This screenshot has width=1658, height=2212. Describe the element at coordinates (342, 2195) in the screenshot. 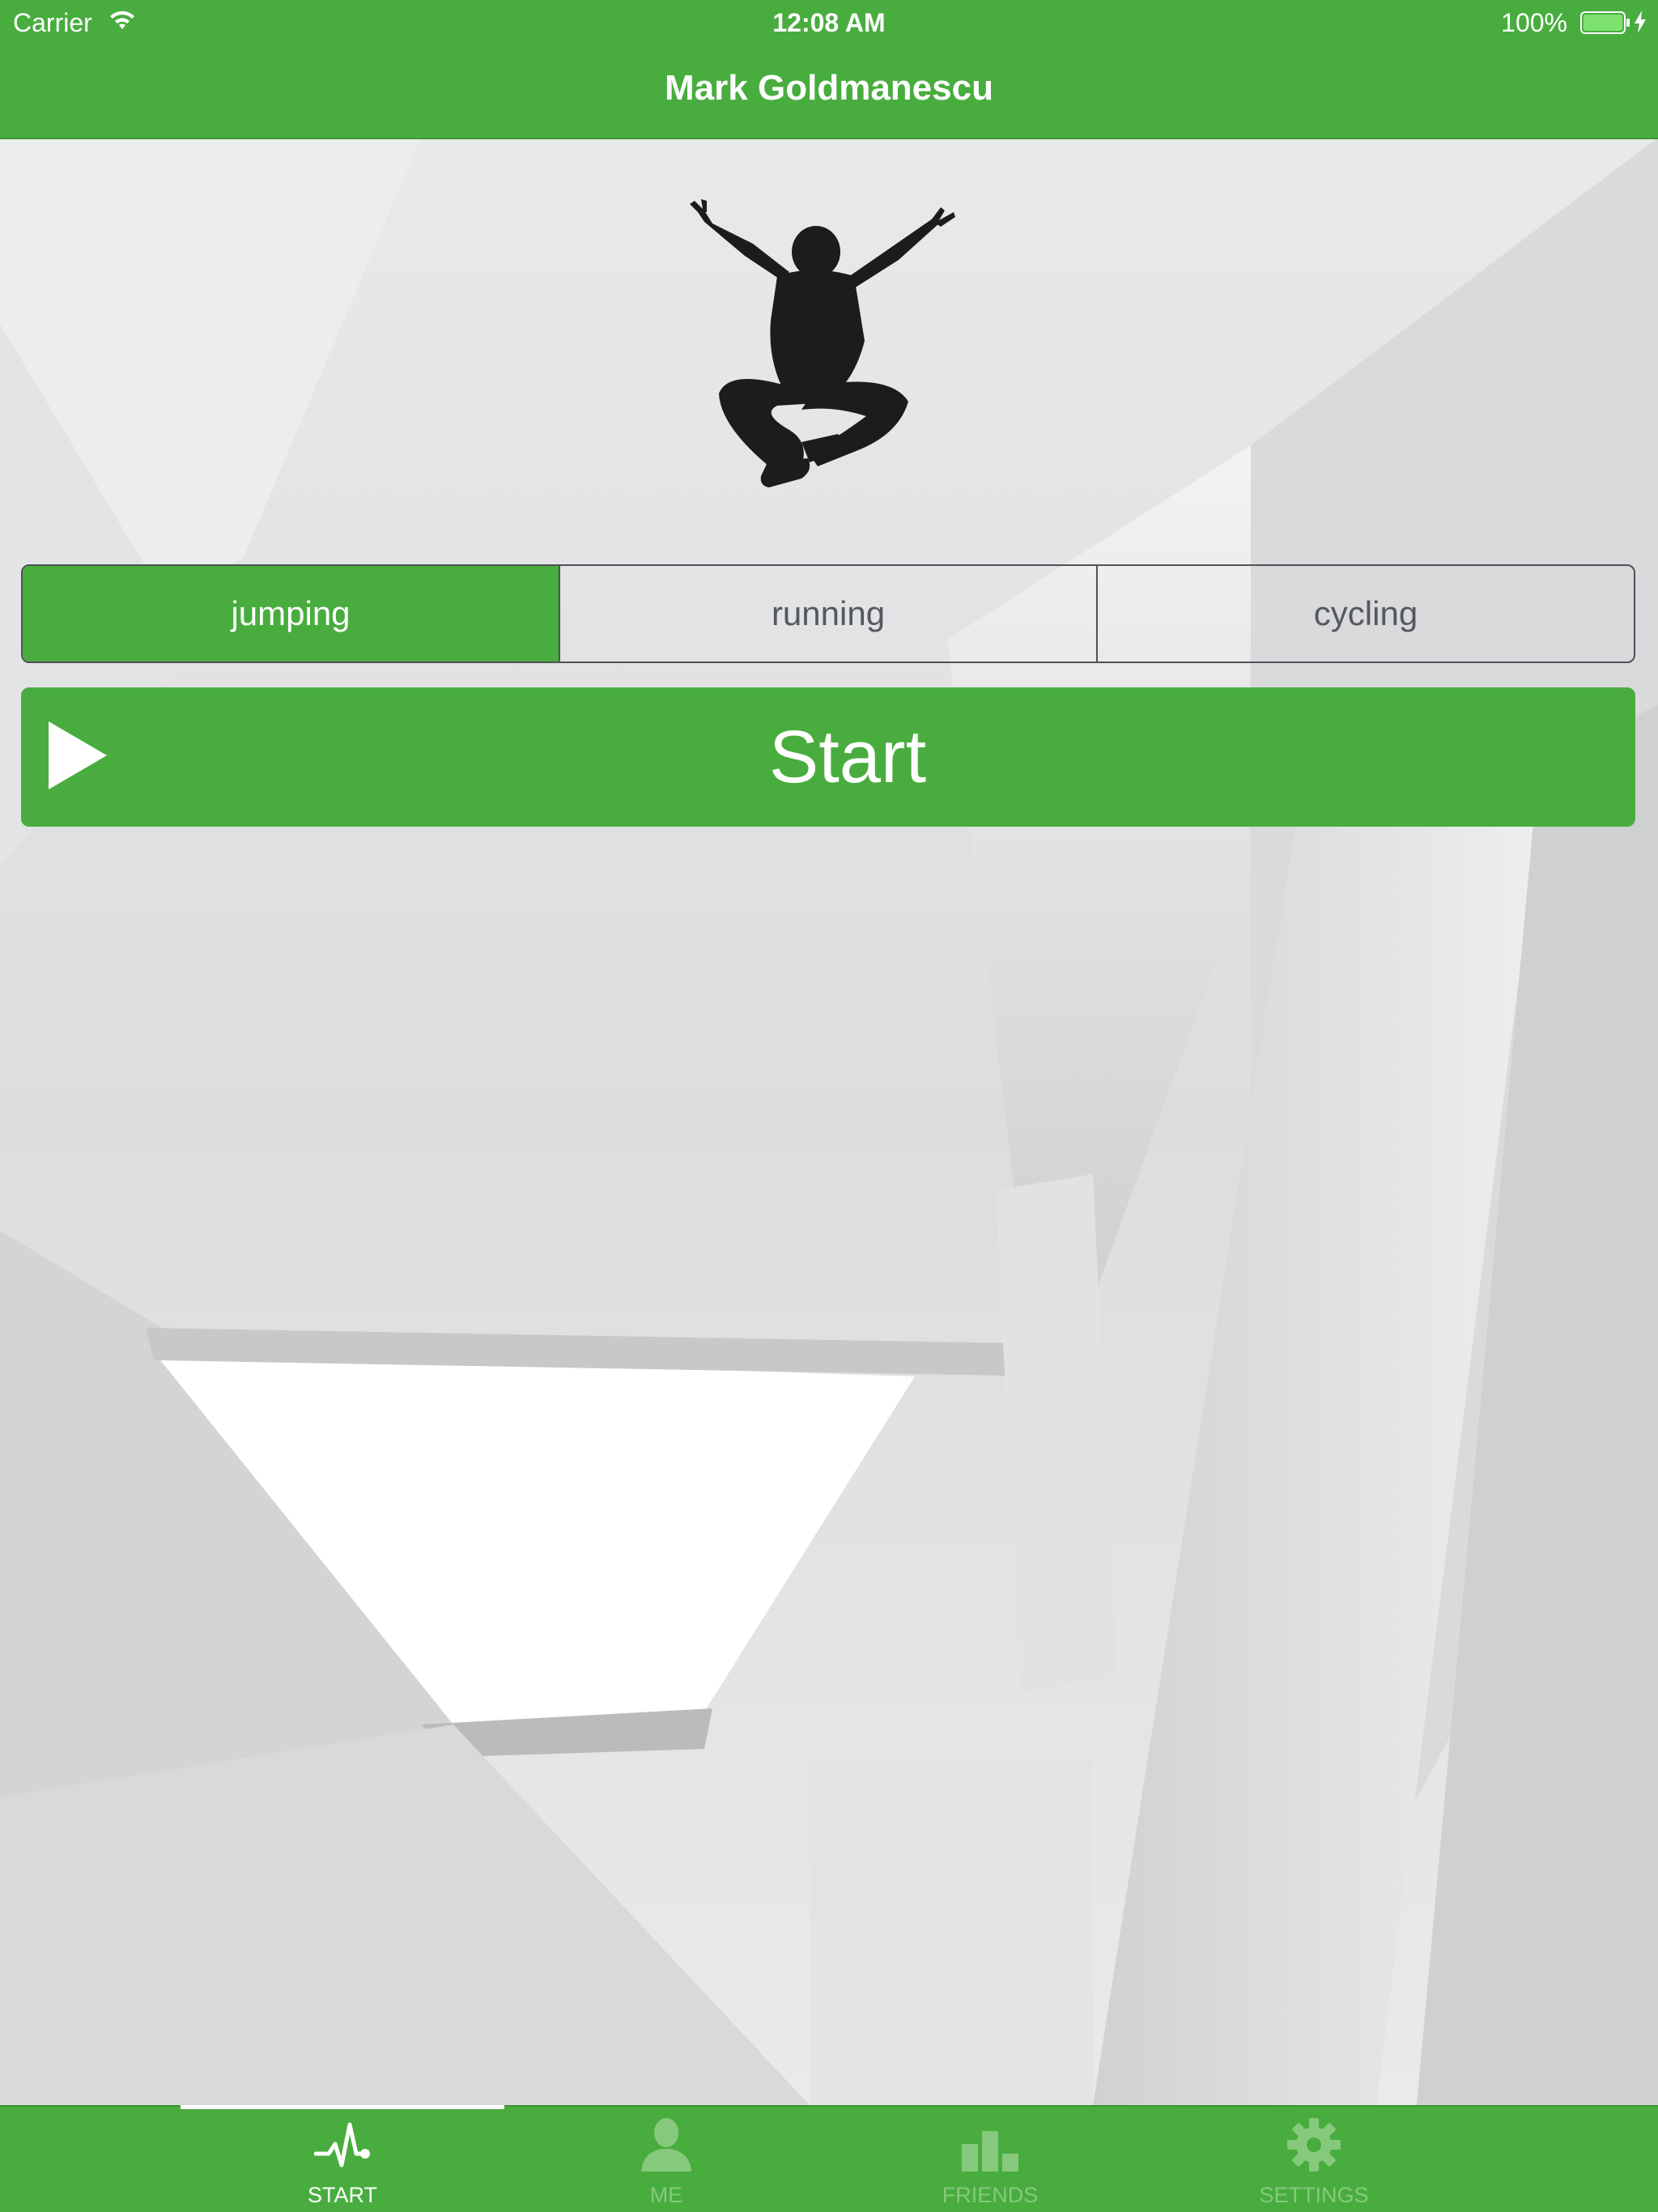

I see `tab-start-label: START` at that location.